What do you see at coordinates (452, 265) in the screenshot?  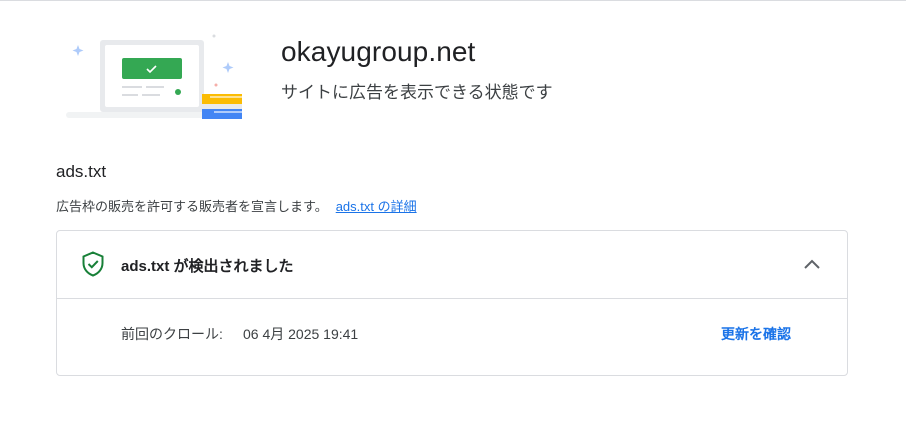 I see `ads-txt-status-header: ads.txt が検出されました` at bounding box center [452, 265].